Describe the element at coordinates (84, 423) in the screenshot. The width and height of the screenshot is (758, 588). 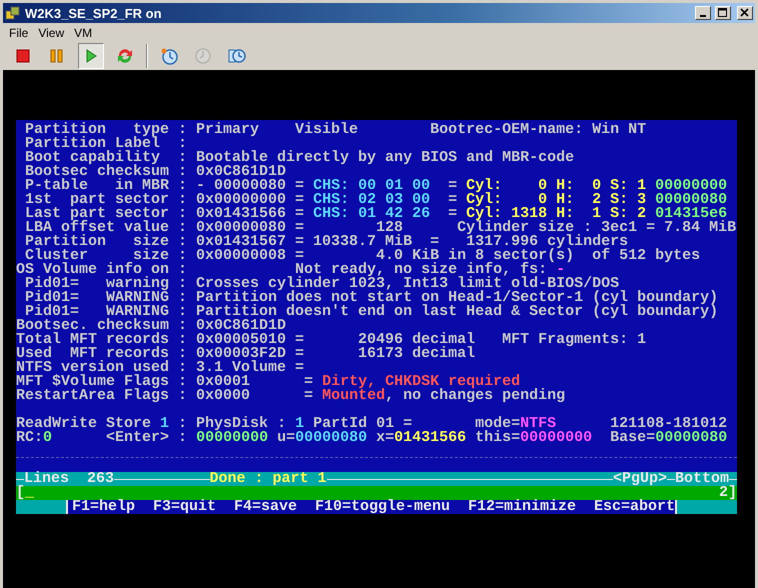
I see `console-text: ReadWrite Store` at that location.